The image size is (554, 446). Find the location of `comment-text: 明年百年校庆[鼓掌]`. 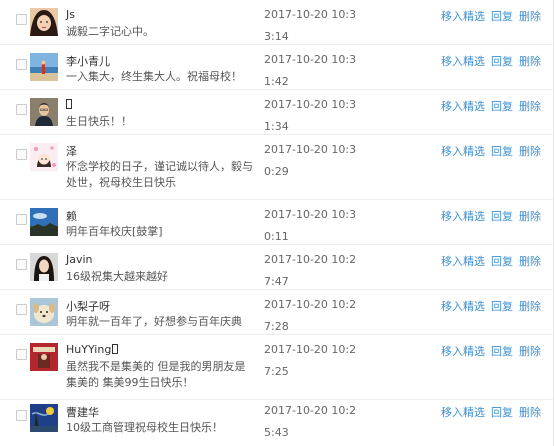

comment-text: 明年百年校庆[鼓掌] is located at coordinates (114, 231).